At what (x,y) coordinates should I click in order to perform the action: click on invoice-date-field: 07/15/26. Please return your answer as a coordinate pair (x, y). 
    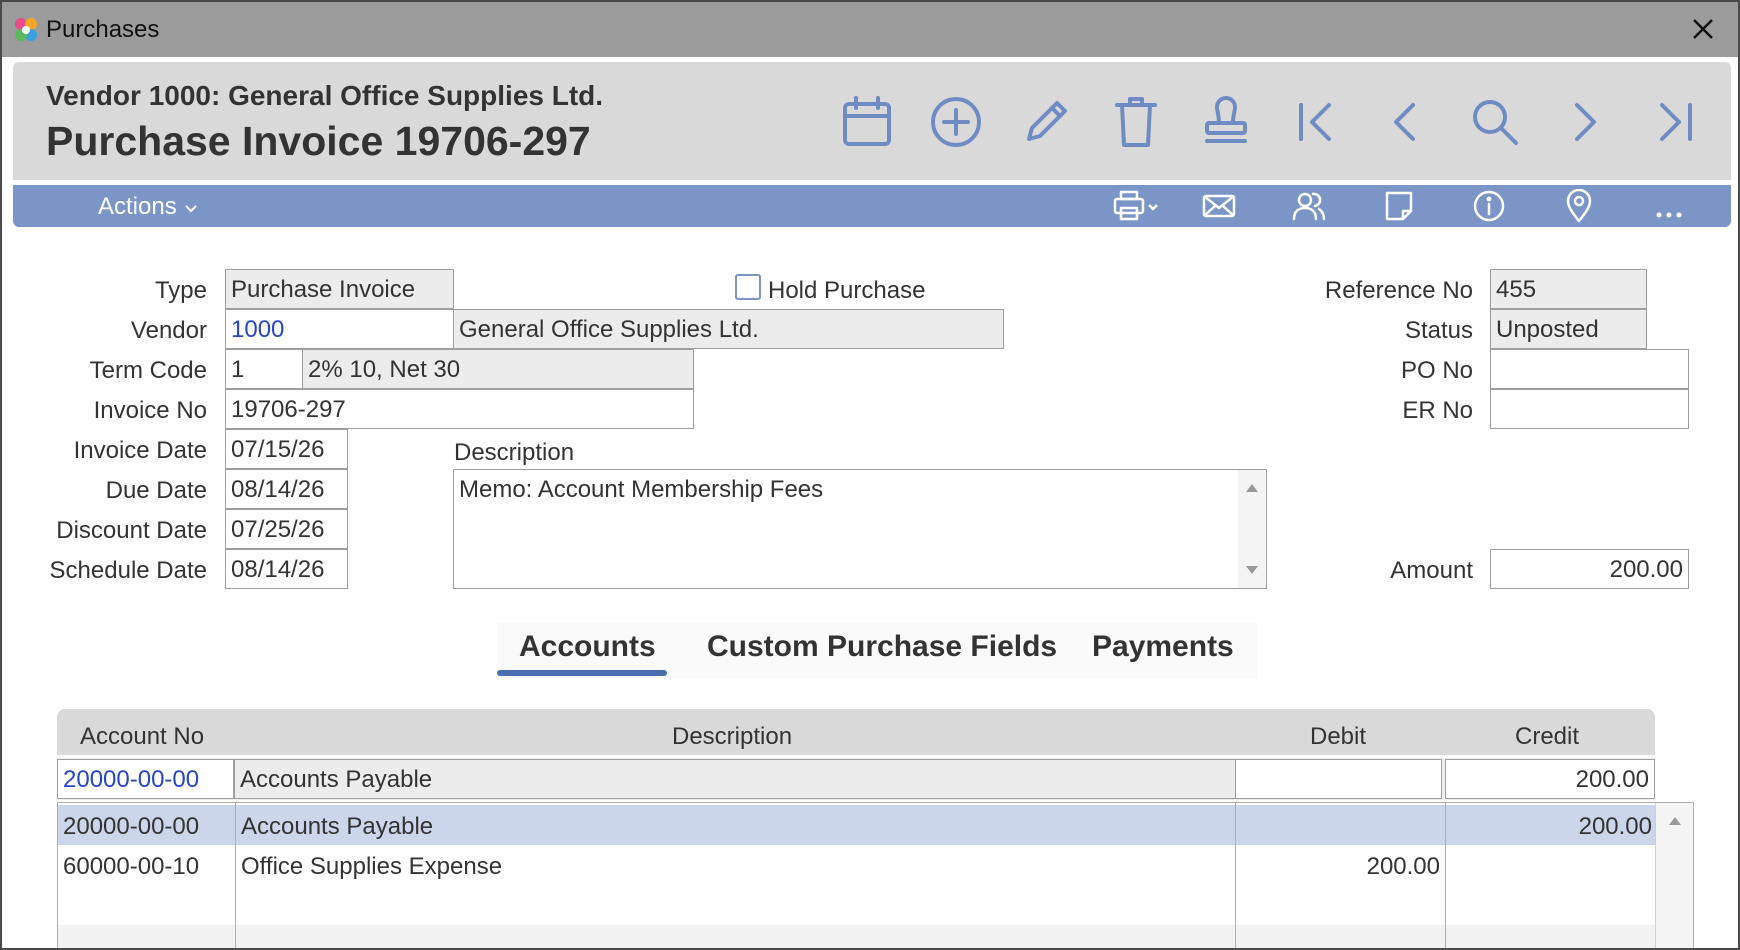
    Looking at the image, I should click on (286, 449).